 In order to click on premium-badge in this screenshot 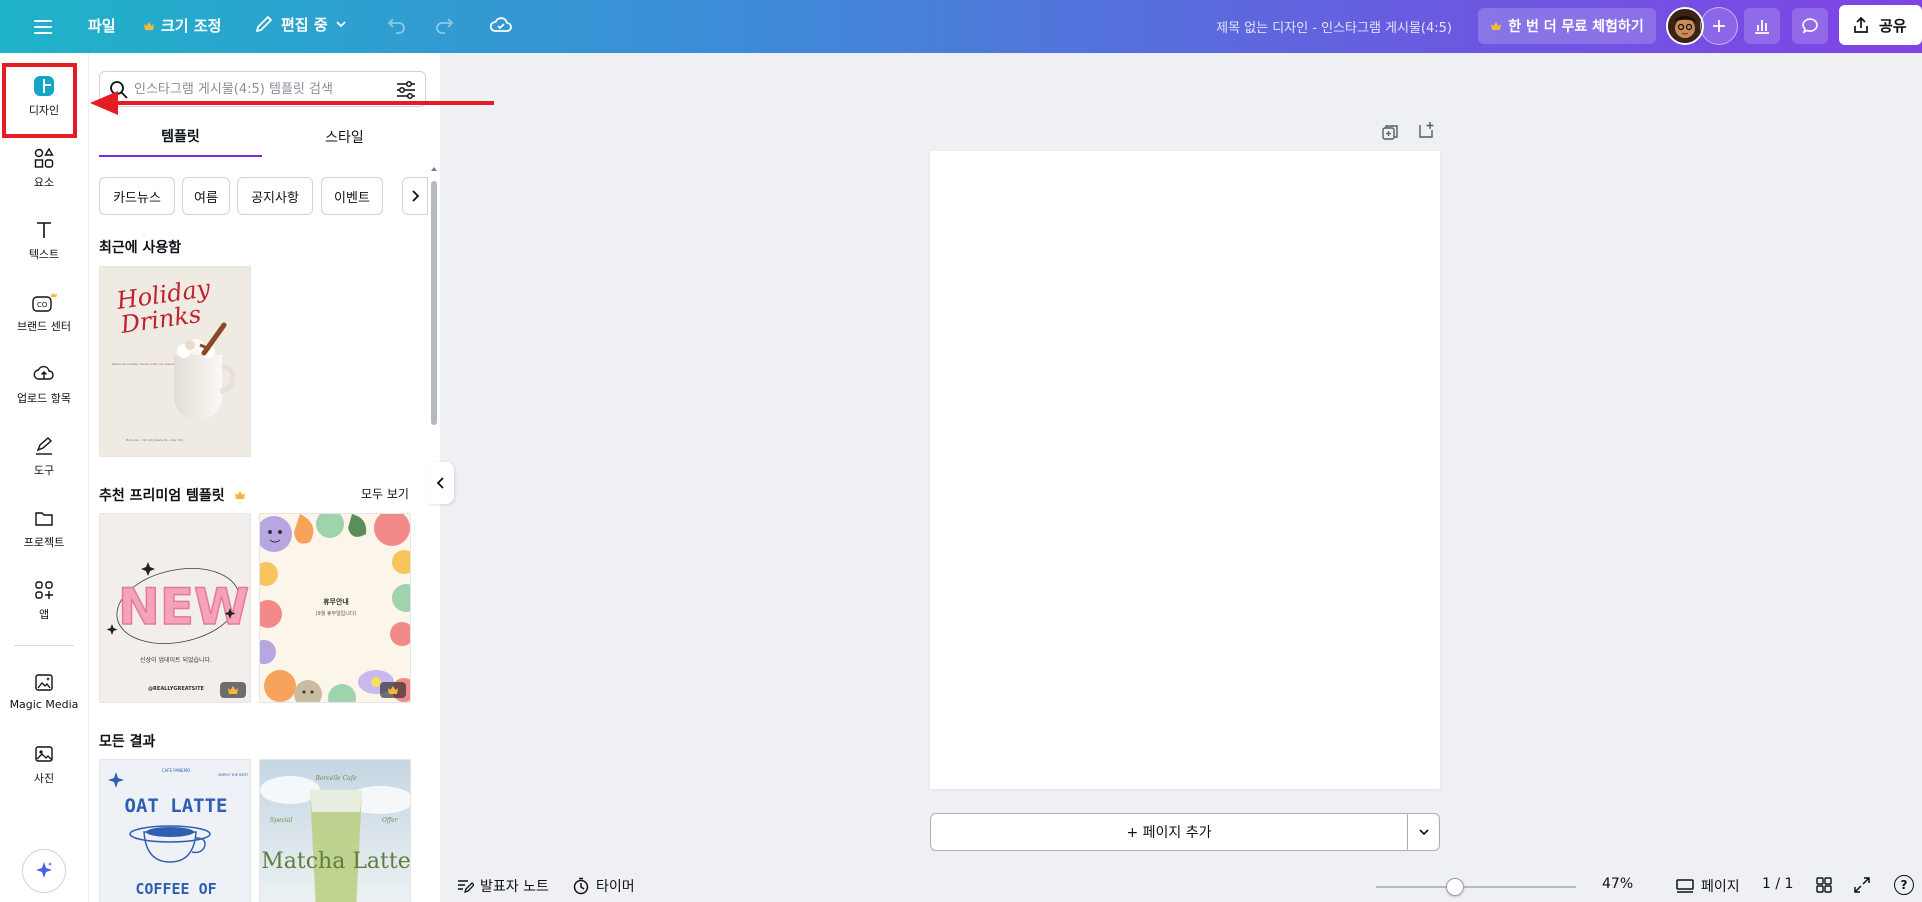, I will do `click(233, 690)`.